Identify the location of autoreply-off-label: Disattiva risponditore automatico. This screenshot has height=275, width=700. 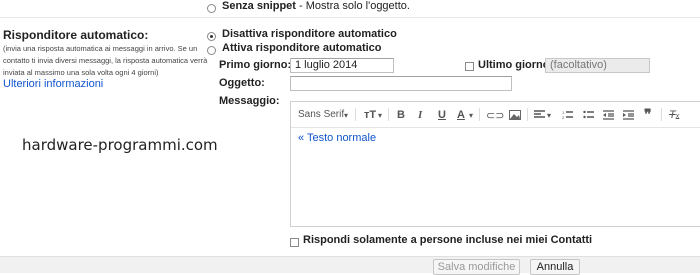
(309, 34).